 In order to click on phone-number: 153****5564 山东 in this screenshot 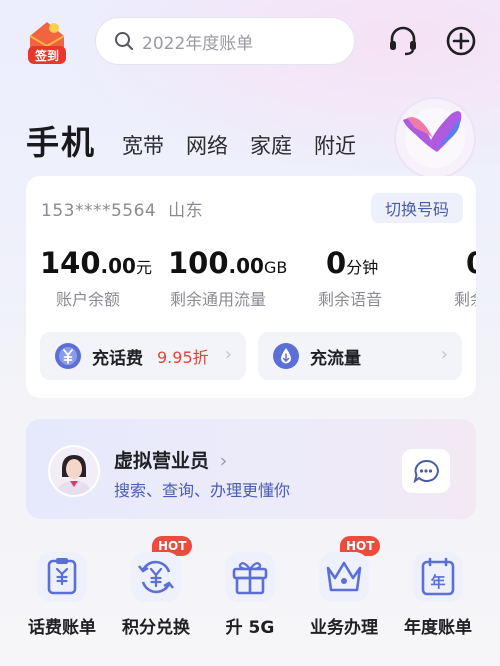, I will do `click(122, 208)`.